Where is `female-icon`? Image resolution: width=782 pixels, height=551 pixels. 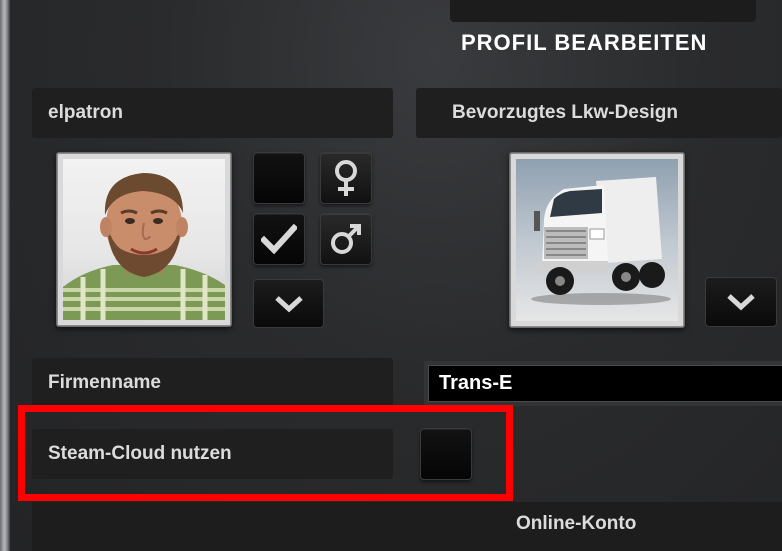 female-icon is located at coordinates (346, 178).